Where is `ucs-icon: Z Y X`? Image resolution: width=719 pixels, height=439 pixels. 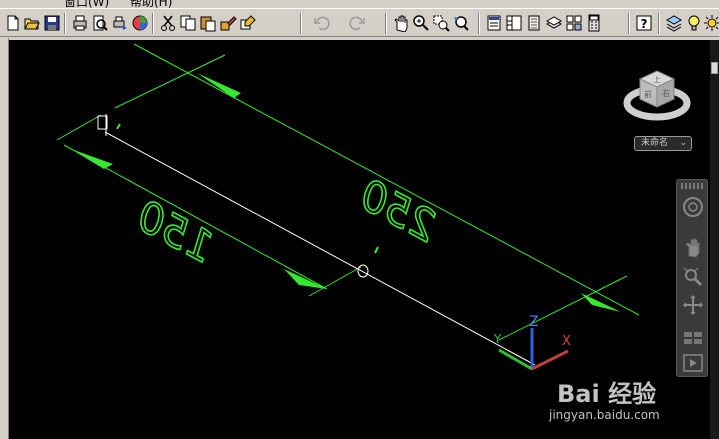
ucs-icon: Z Y X is located at coordinates (532, 342).